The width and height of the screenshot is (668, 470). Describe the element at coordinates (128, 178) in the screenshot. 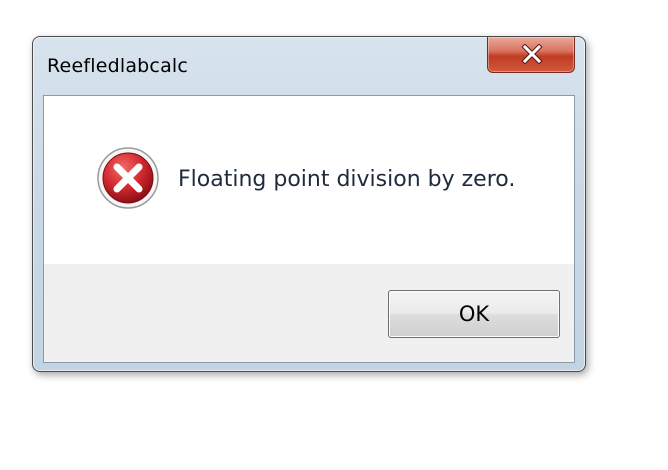

I see `error-icon` at that location.